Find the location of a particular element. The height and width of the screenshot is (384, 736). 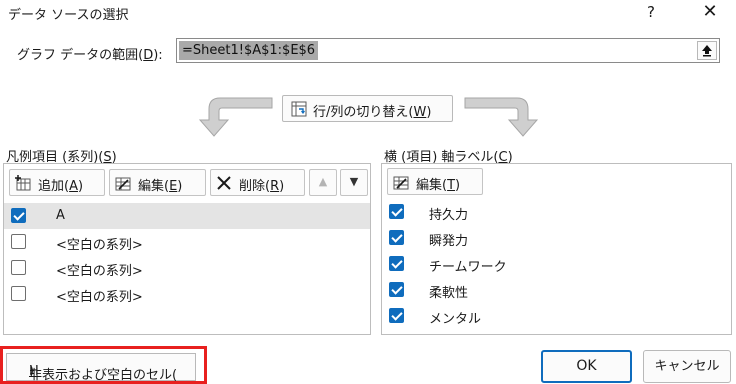

add-series-label: 追加(A) is located at coordinates (61, 186).